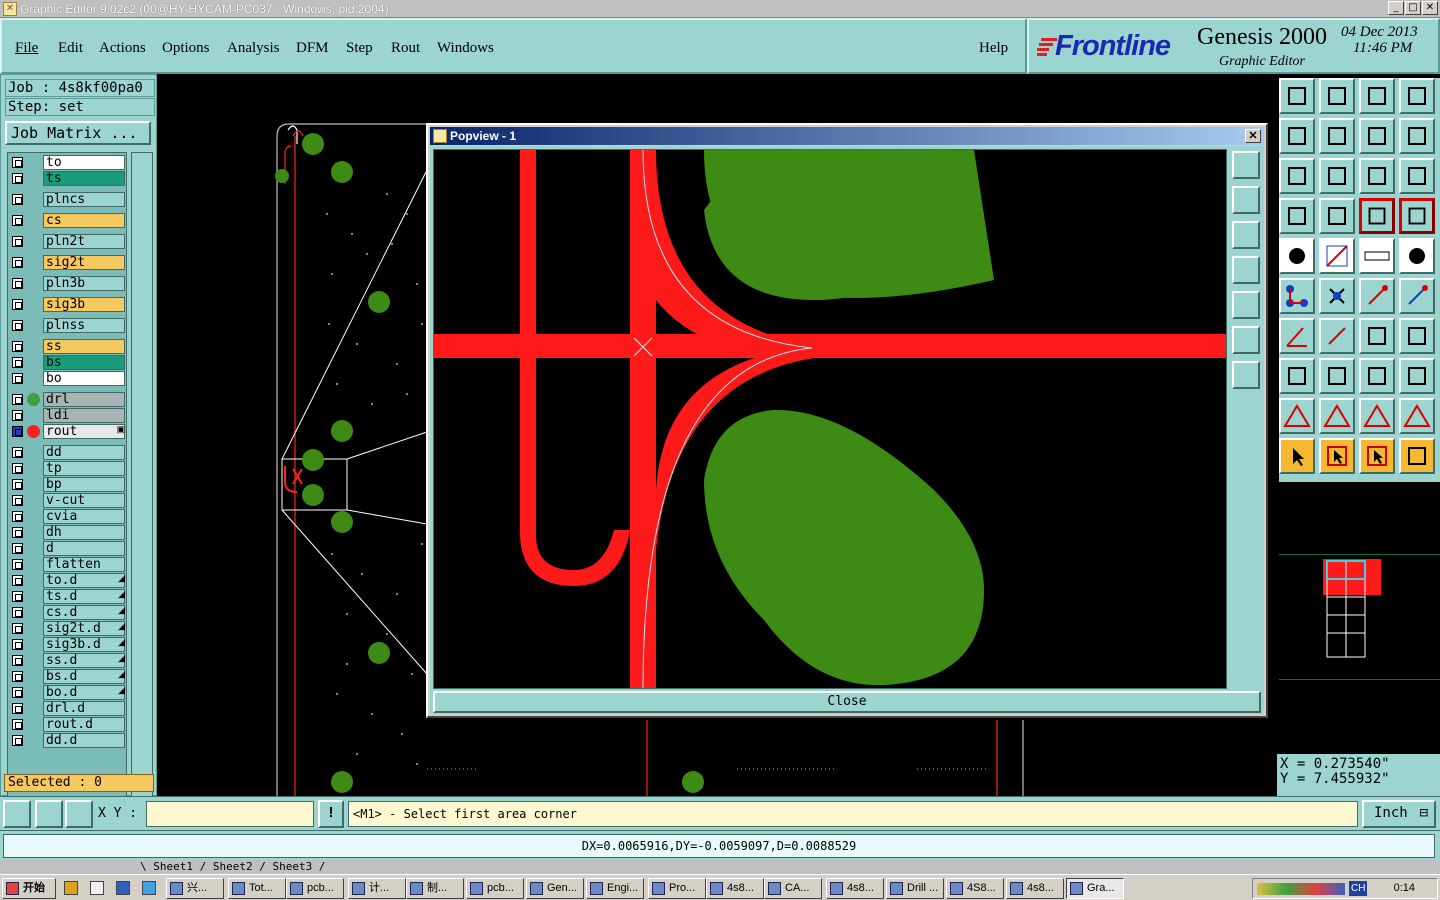 Image resolution: width=1440 pixels, height=900 pixels. Describe the element at coordinates (68, 452) in the screenshot. I see `layer-row-dd: dd` at that location.